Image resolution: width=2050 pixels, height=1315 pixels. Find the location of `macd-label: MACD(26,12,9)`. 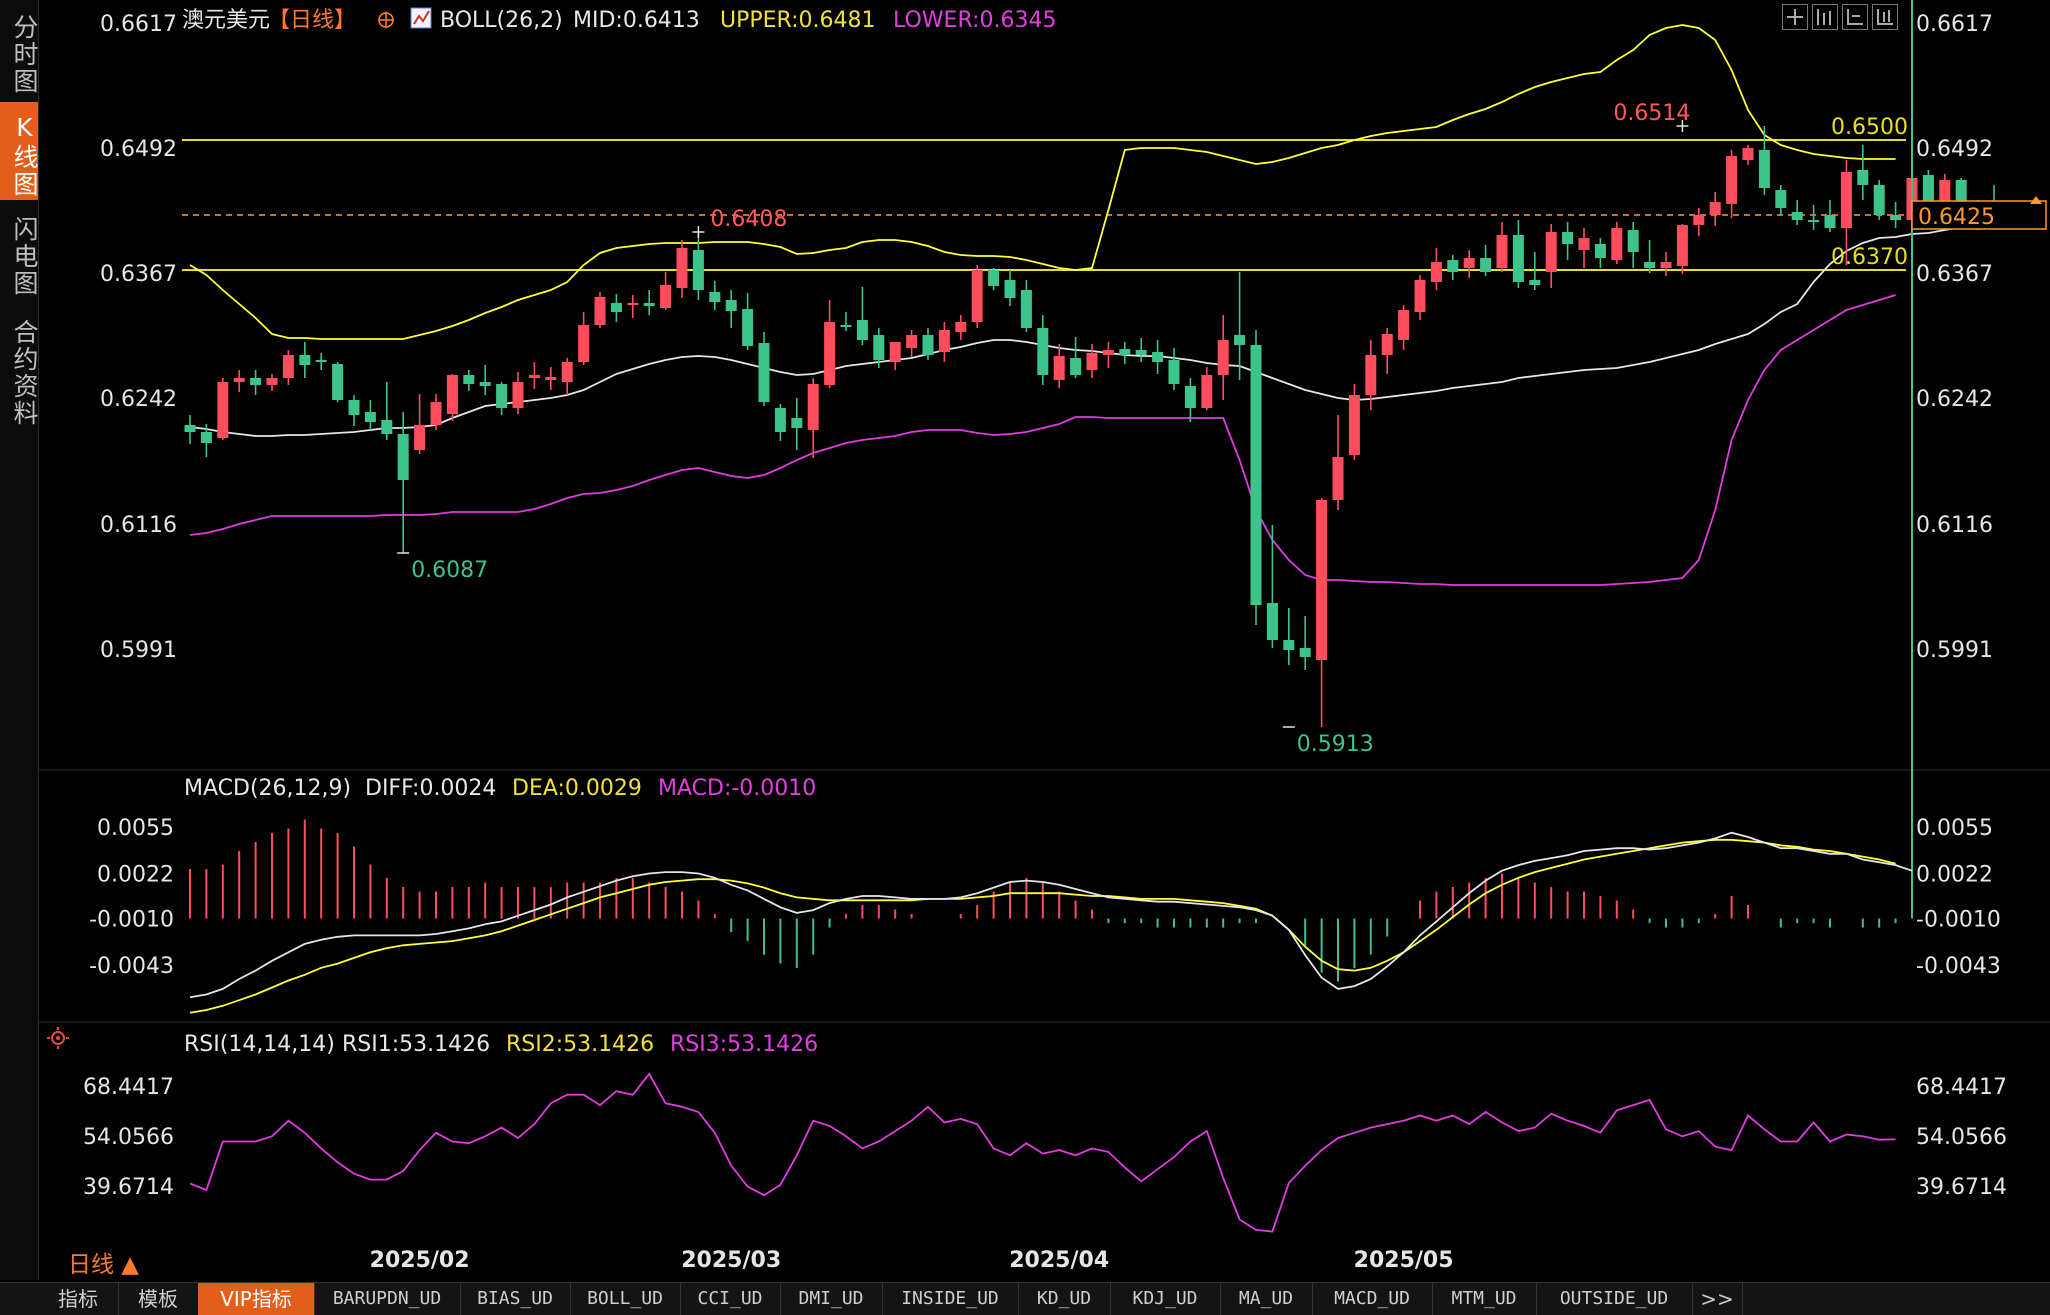

macd-label: MACD(26,12,9) is located at coordinates (267, 788).